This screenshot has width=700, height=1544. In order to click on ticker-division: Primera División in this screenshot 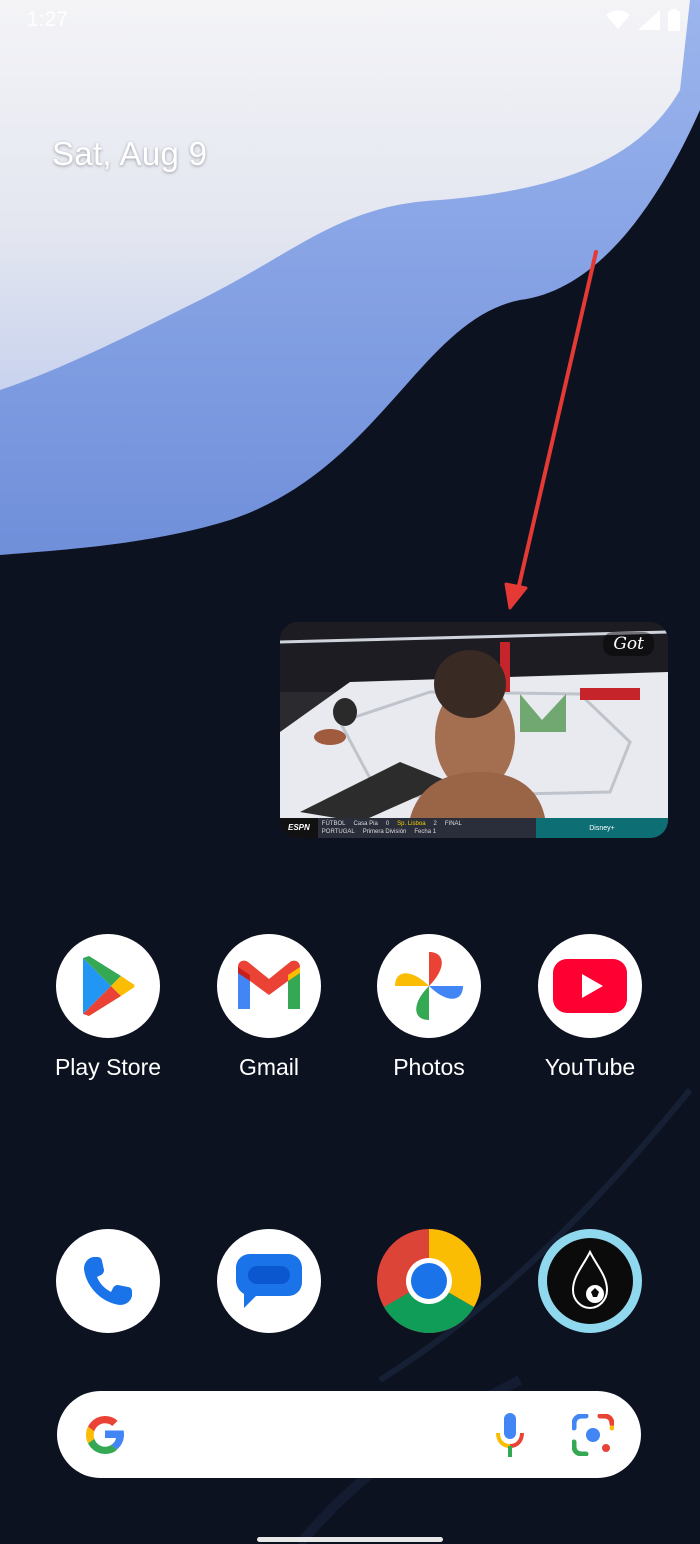, I will do `click(384, 832)`.